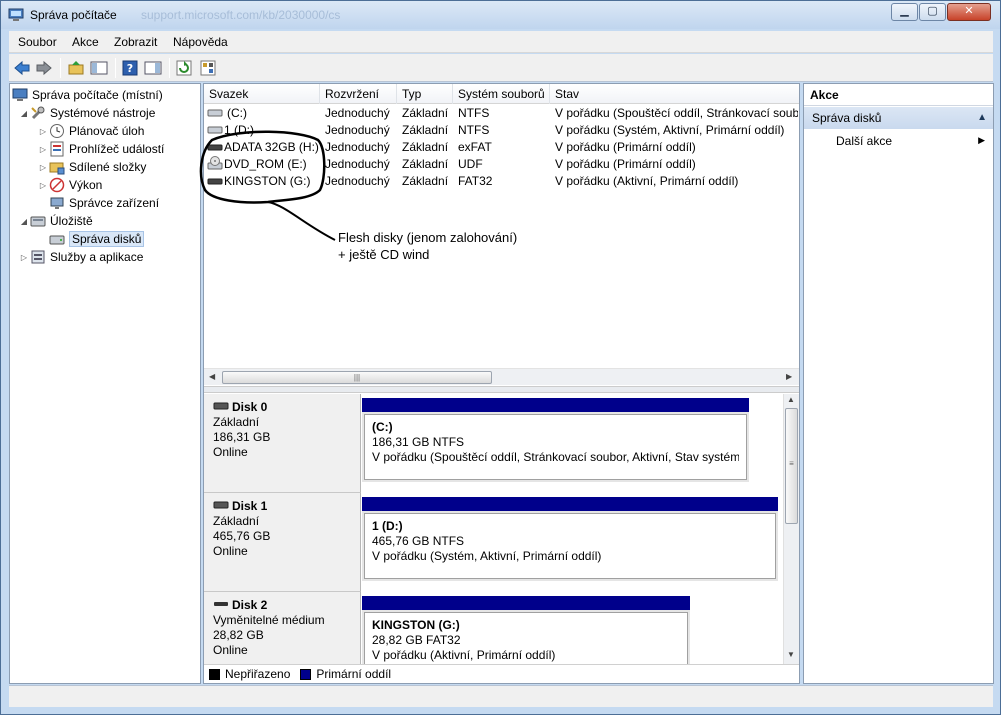  Describe the element at coordinates (215, 182) in the screenshot. I see `removable-drive-icon` at that location.